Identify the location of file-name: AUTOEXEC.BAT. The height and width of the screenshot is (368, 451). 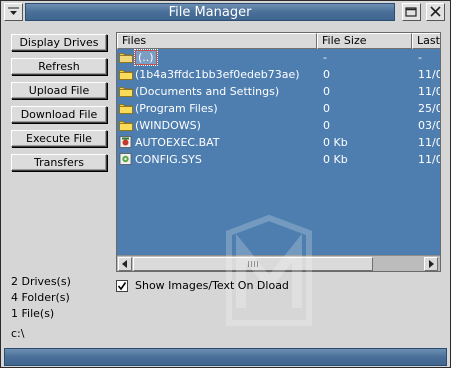
(177, 142).